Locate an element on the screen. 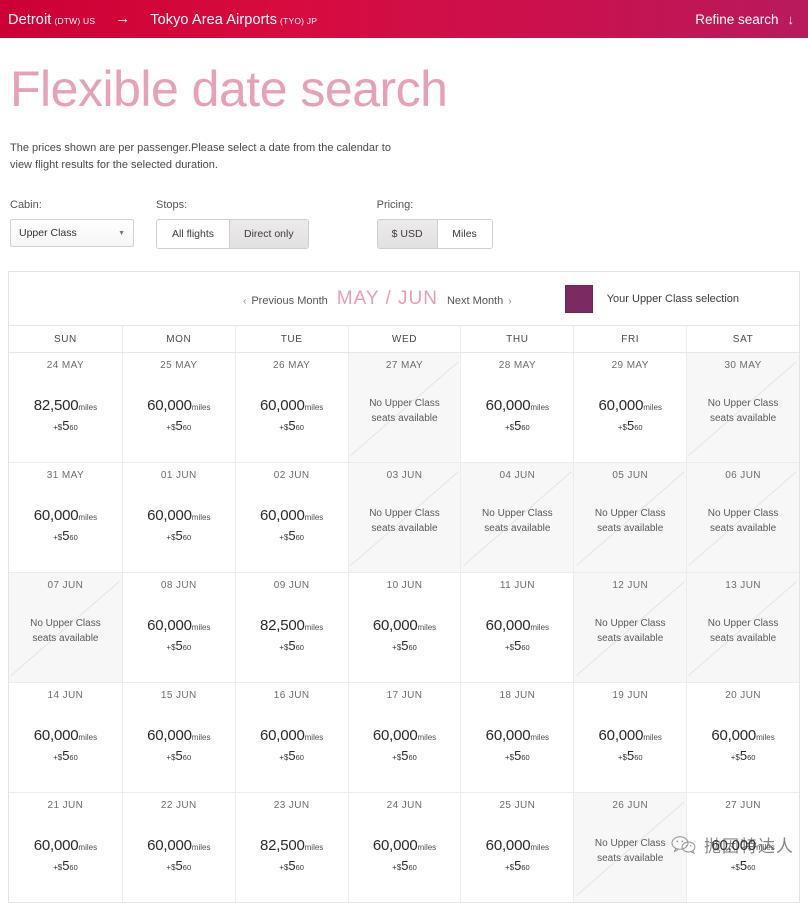 The image size is (808, 903). calendar-day-cell: 14 JUN 60,000miles +$560 is located at coordinates (65, 737).